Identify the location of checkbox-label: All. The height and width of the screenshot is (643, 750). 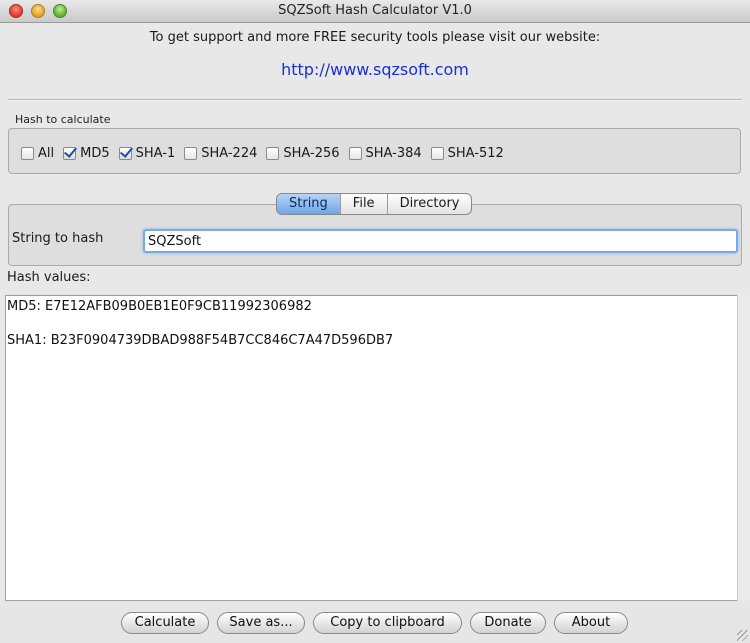
(46, 153).